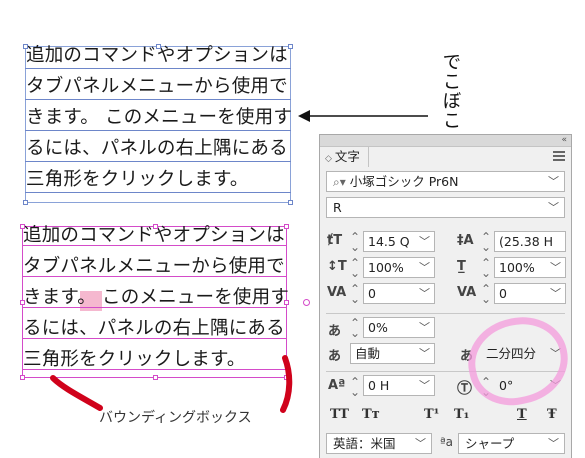 This screenshot has height=458, width=585. I want to click on superscript-button: T¹, so click(431, 414).